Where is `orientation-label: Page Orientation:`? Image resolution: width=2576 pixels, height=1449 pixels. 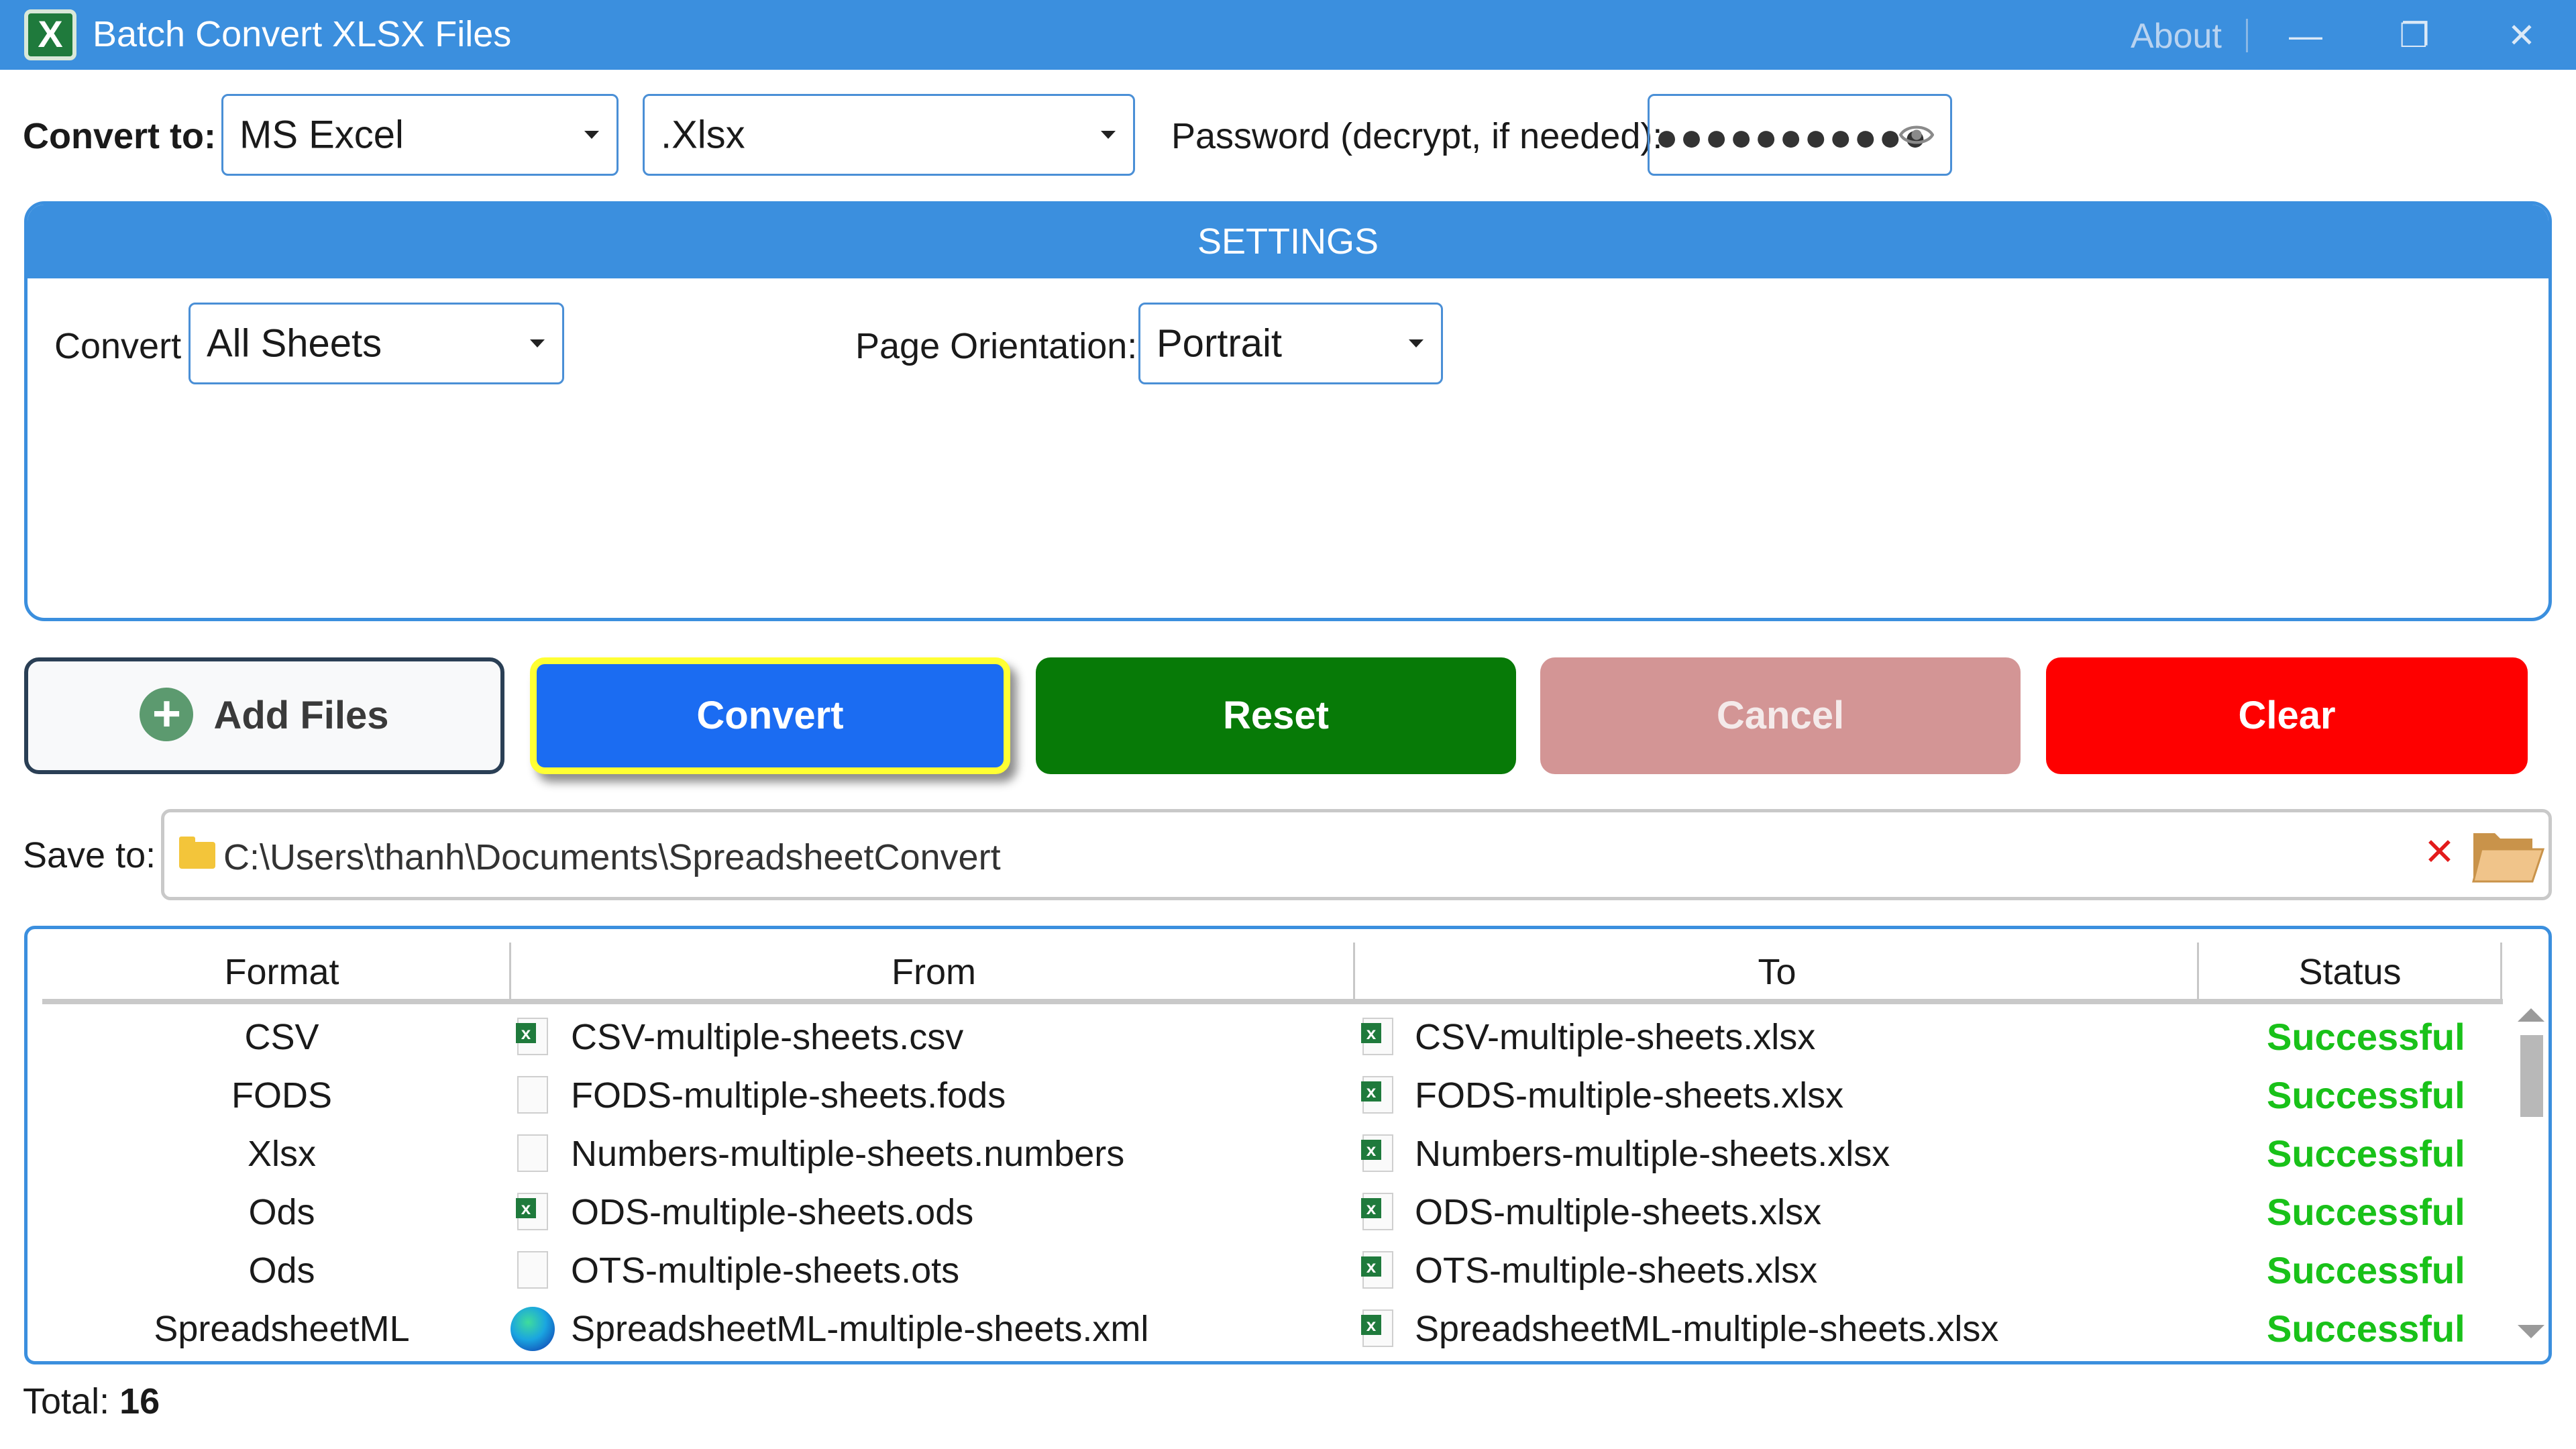
orientation-label: Page Orientation: is located at coordinates (996, 346).